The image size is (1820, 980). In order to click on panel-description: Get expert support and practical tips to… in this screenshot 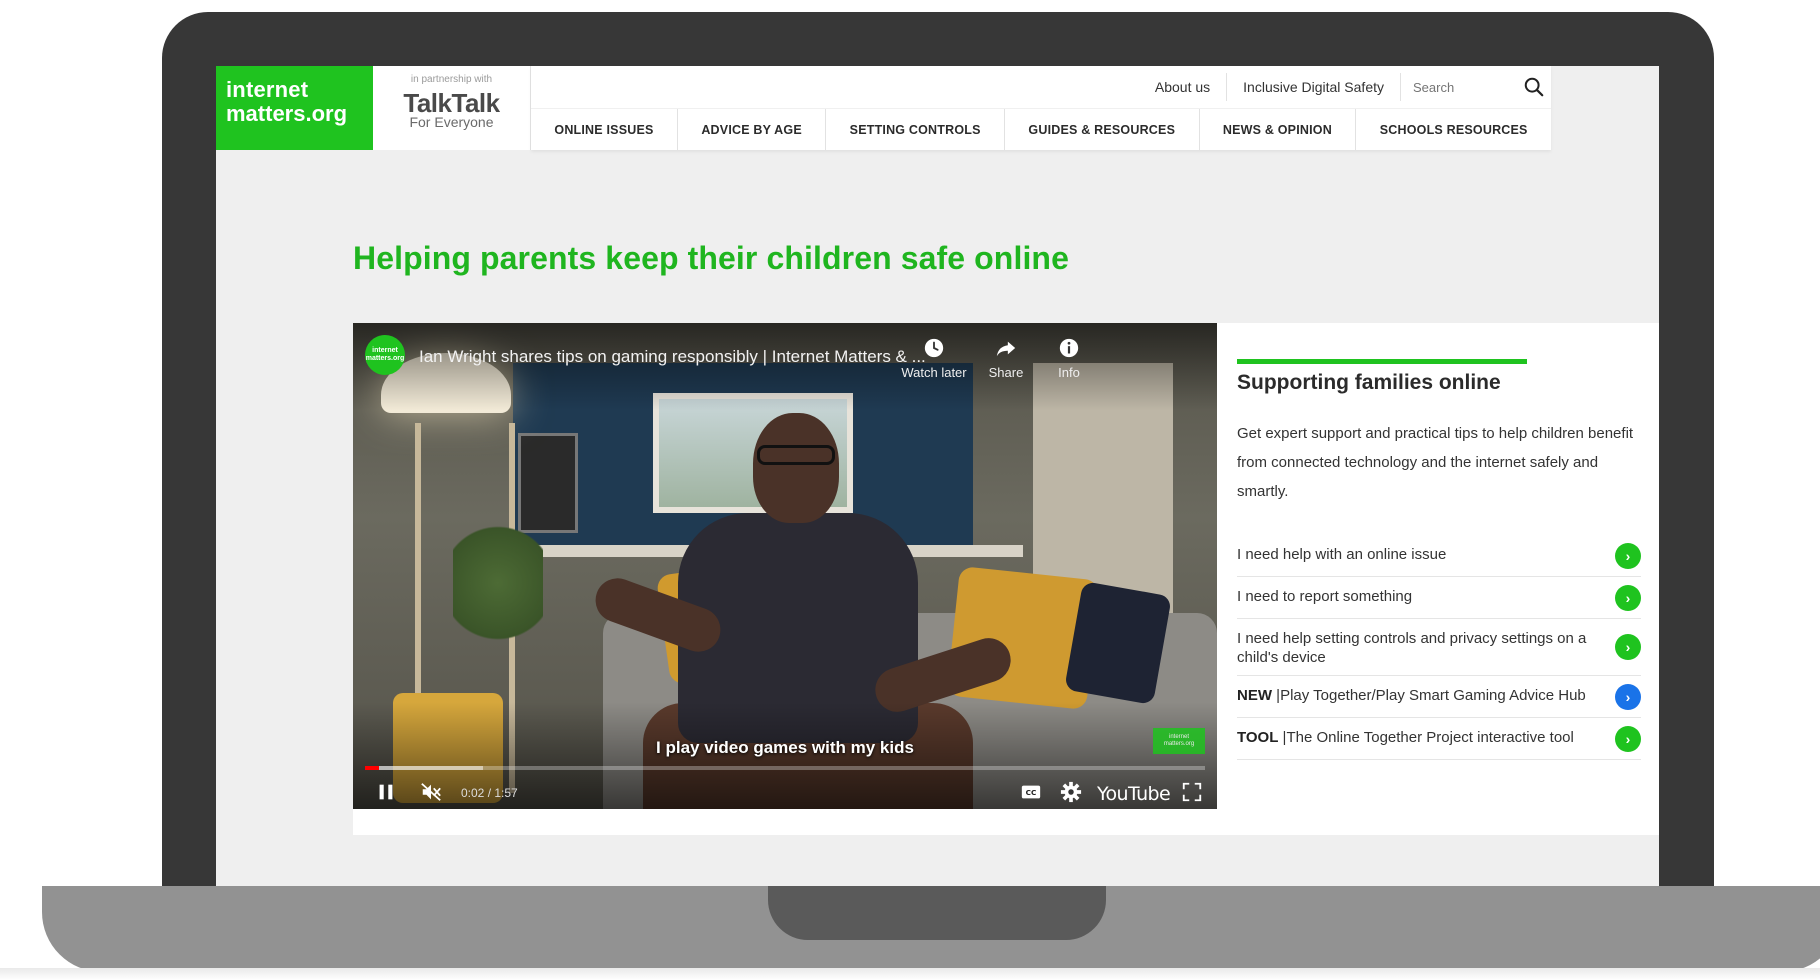, I will do `click(1435, 462)`.